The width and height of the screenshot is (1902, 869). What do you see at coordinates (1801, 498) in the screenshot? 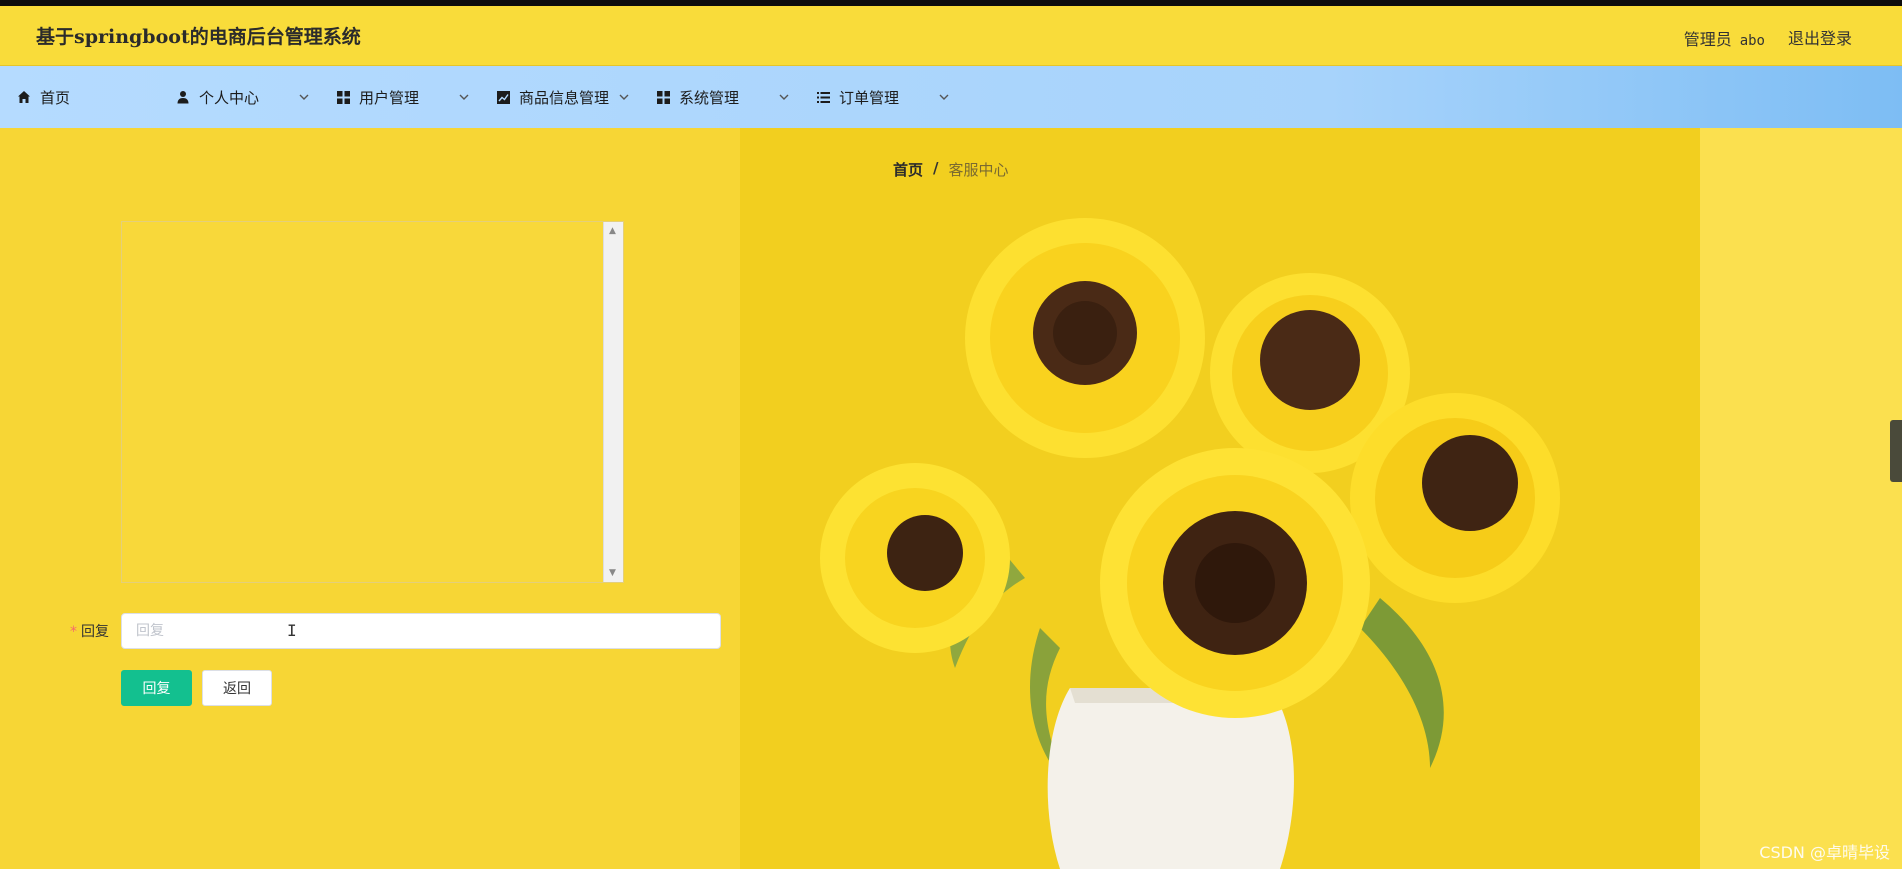
I see `right-background-strip` at bounding box center [1801, 498].